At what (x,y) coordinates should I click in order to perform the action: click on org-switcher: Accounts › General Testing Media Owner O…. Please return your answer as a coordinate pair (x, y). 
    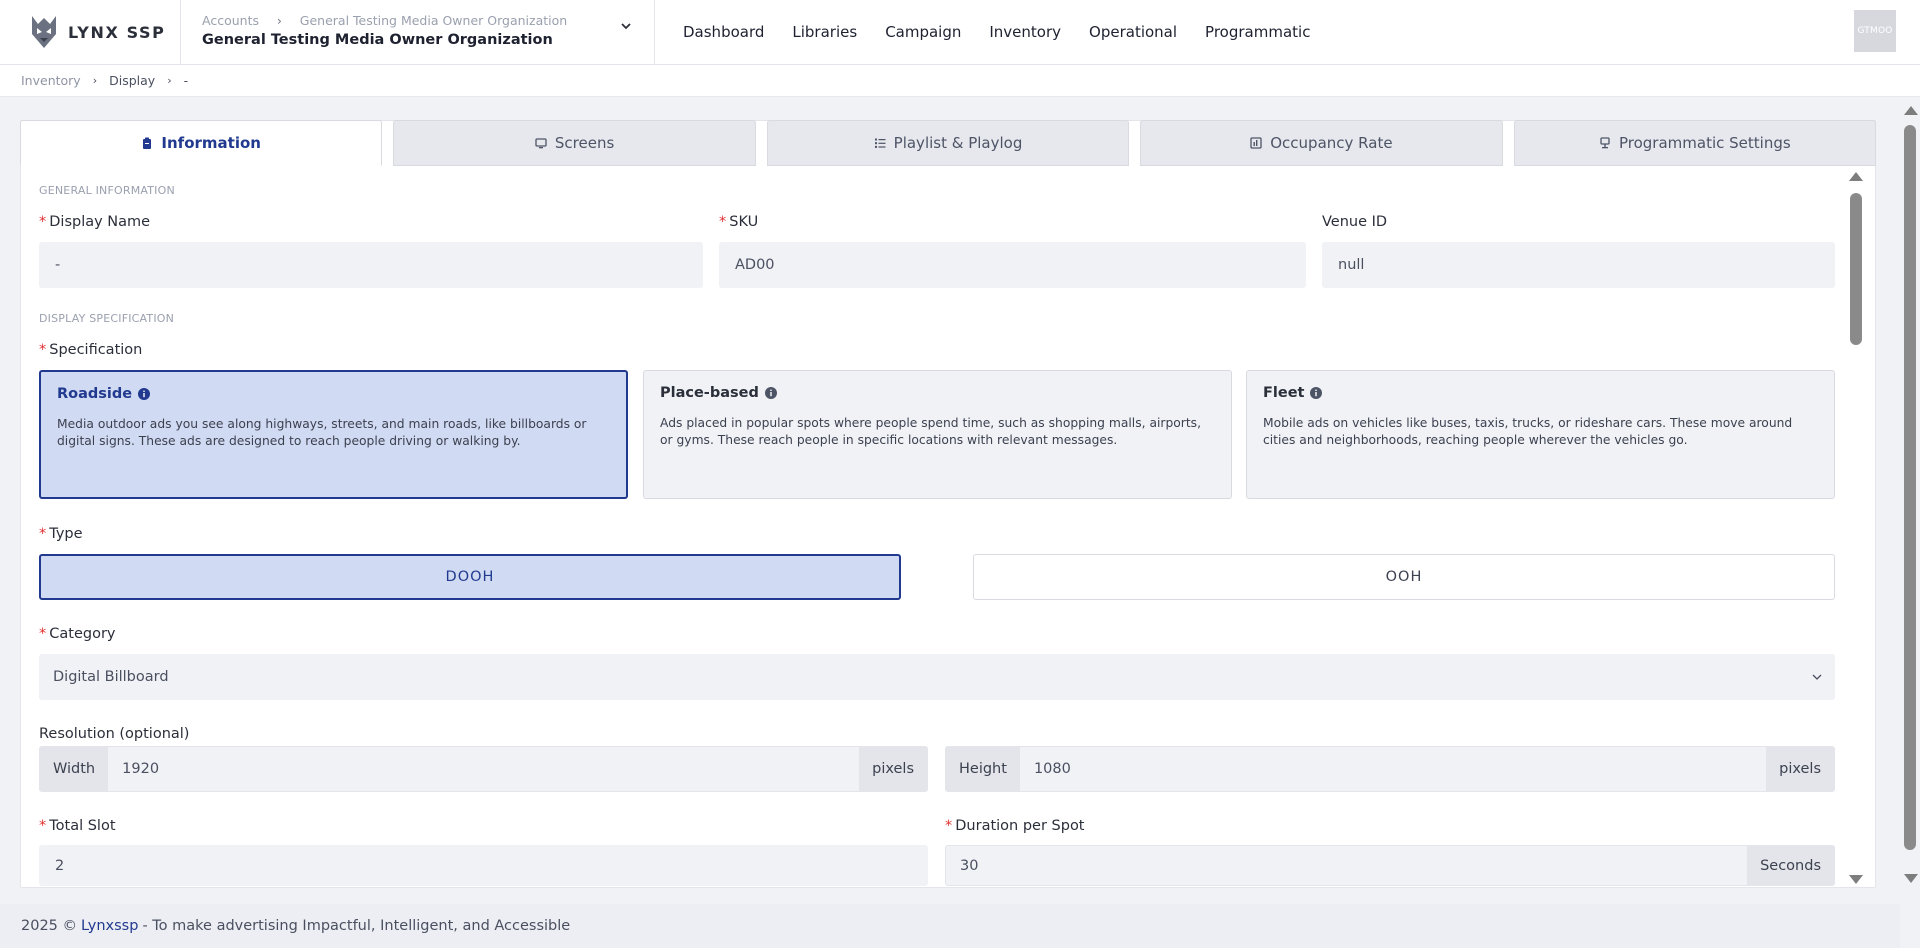
    Looking at the image, I should click on (422, 30).